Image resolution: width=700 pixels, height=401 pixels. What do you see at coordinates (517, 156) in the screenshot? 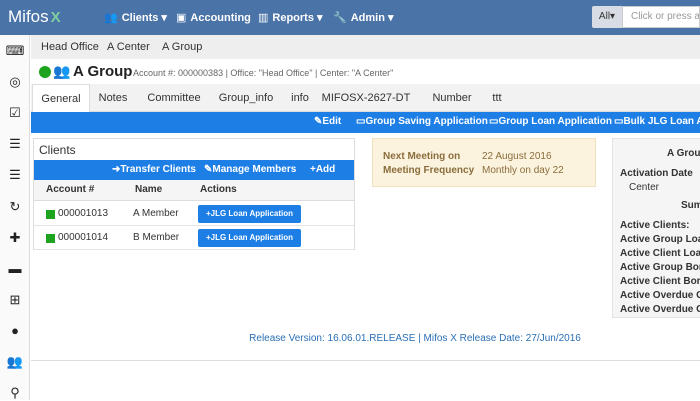
I see `next-meeting-value: 22 August 2016` at bounding box center [517, 156].